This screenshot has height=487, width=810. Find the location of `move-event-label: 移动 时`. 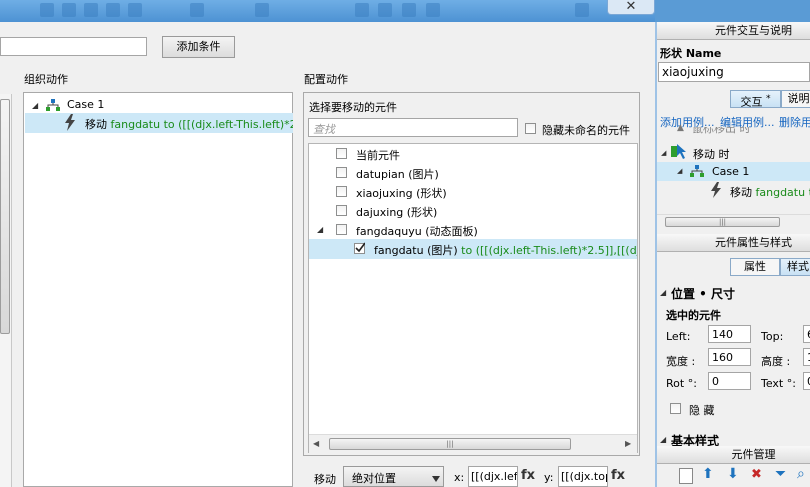

move-event-label: 移动 时 is located at coordinates (711, 154).